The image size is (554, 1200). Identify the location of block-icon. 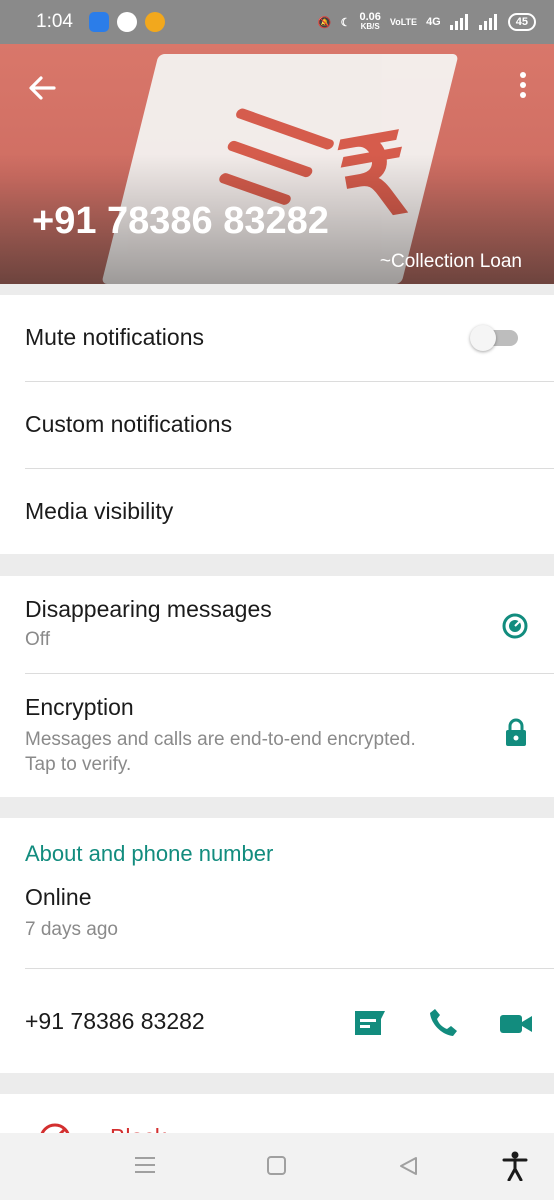
(55, 1128).